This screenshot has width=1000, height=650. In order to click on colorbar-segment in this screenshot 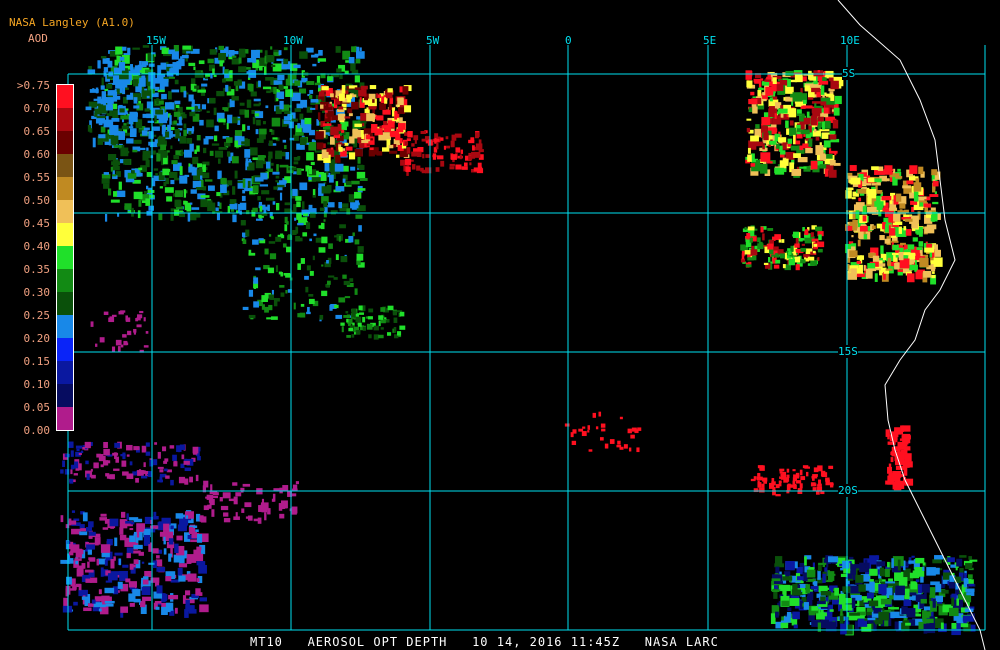, I will do `click(65, 257)`.